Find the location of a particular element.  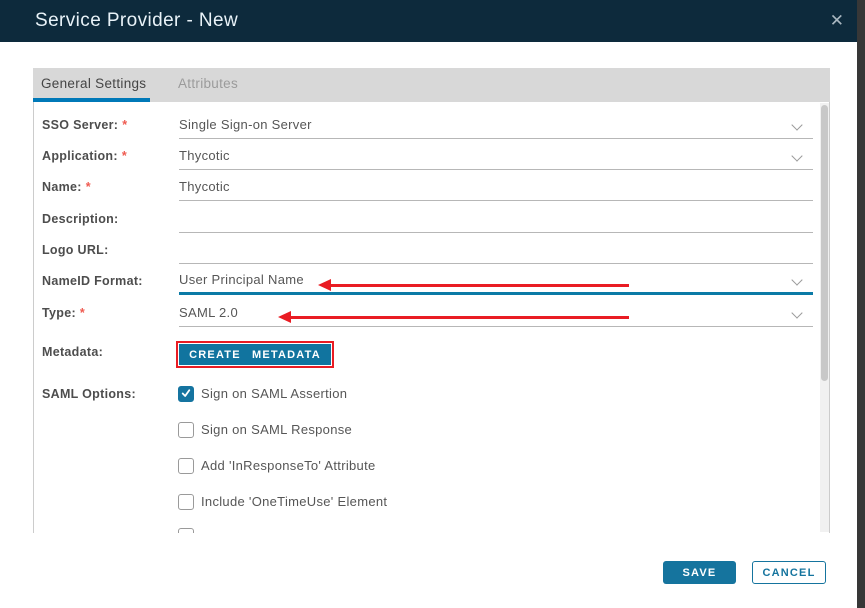

checkbox-label: Add 'InResponseTo' Attribute is located at coordinates (288, 466).